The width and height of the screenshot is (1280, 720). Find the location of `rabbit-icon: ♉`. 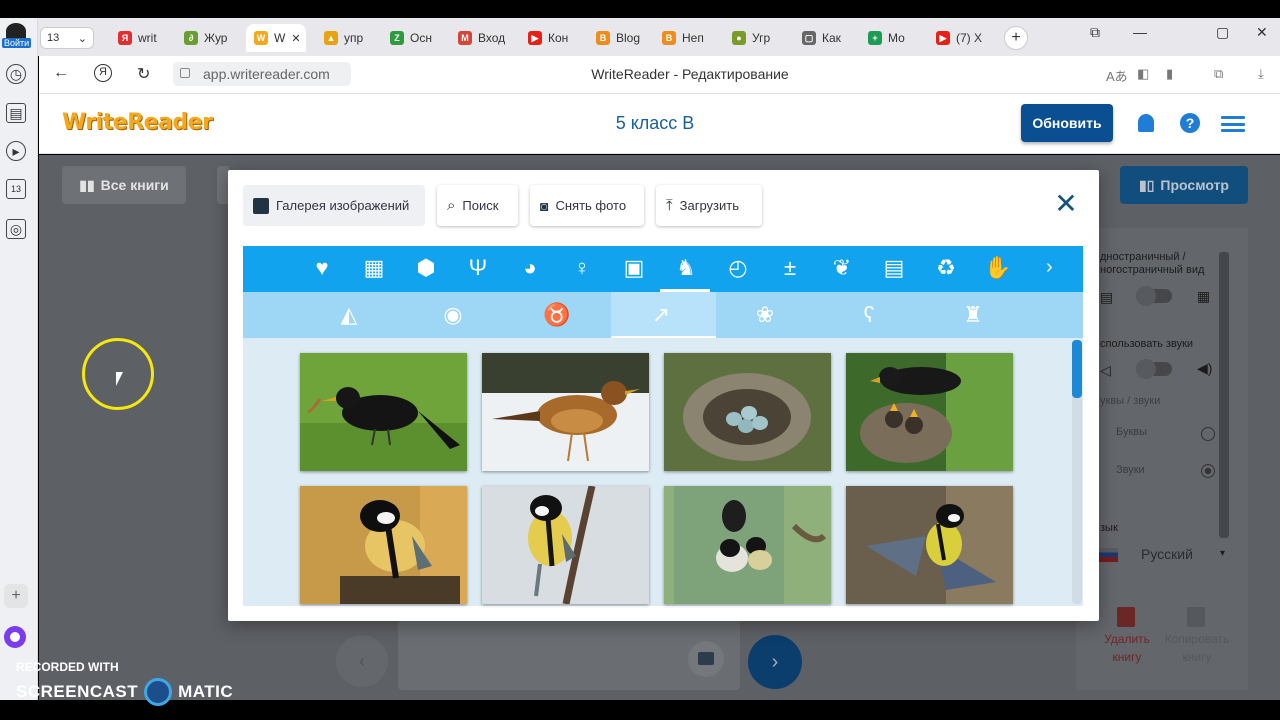

rabbit-icon: ♉ is located at coordinates (557, 315).